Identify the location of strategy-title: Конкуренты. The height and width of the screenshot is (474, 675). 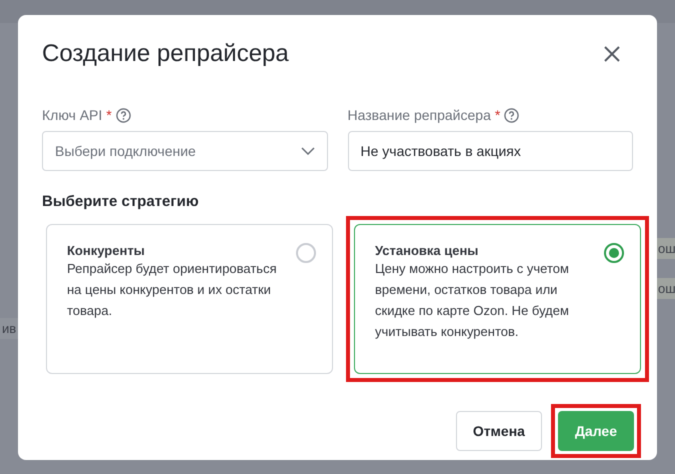
(106, 250).